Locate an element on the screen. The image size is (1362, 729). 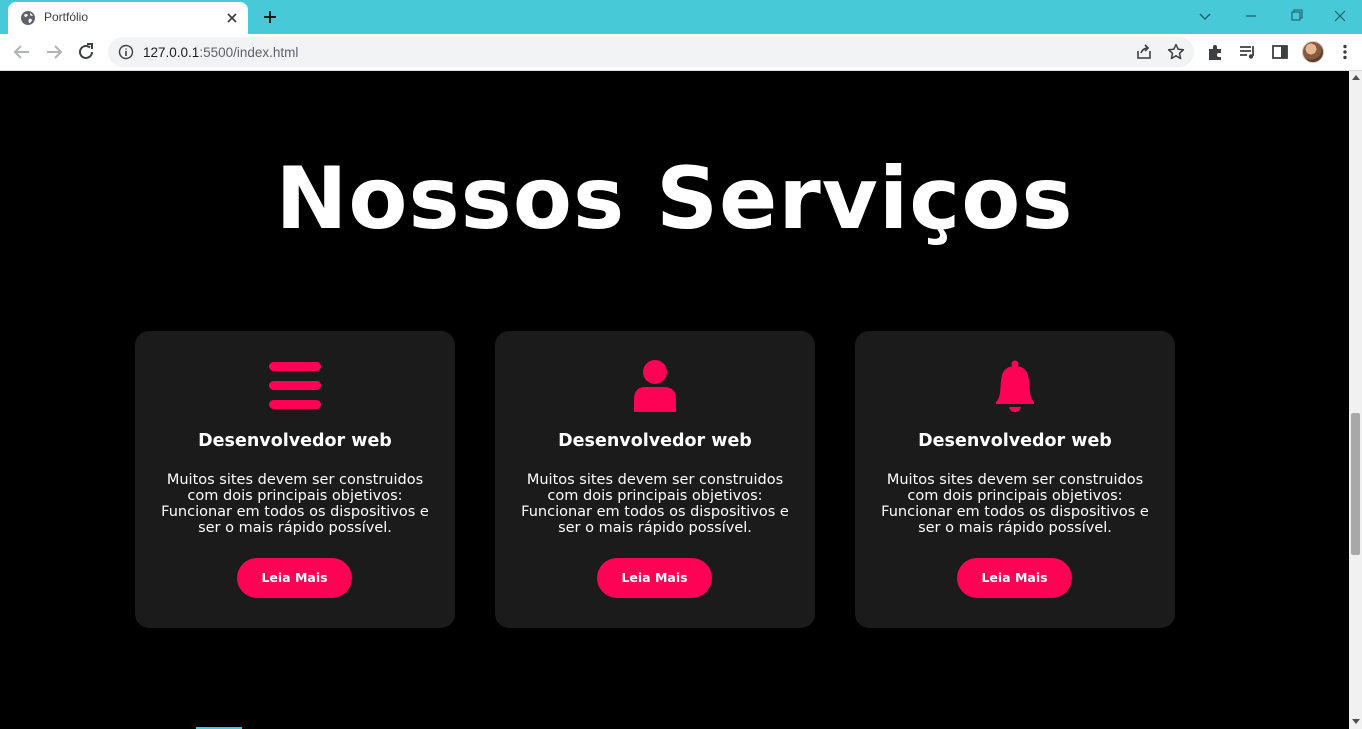
bookmark-star-icon is located at coordinates (1176, 52).